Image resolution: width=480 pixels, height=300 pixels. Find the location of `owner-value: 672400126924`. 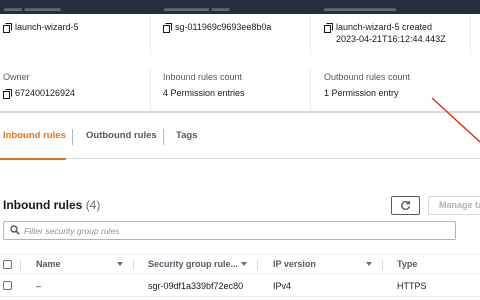

owner-value: 672400126924 is located at coordinates (45, 93).